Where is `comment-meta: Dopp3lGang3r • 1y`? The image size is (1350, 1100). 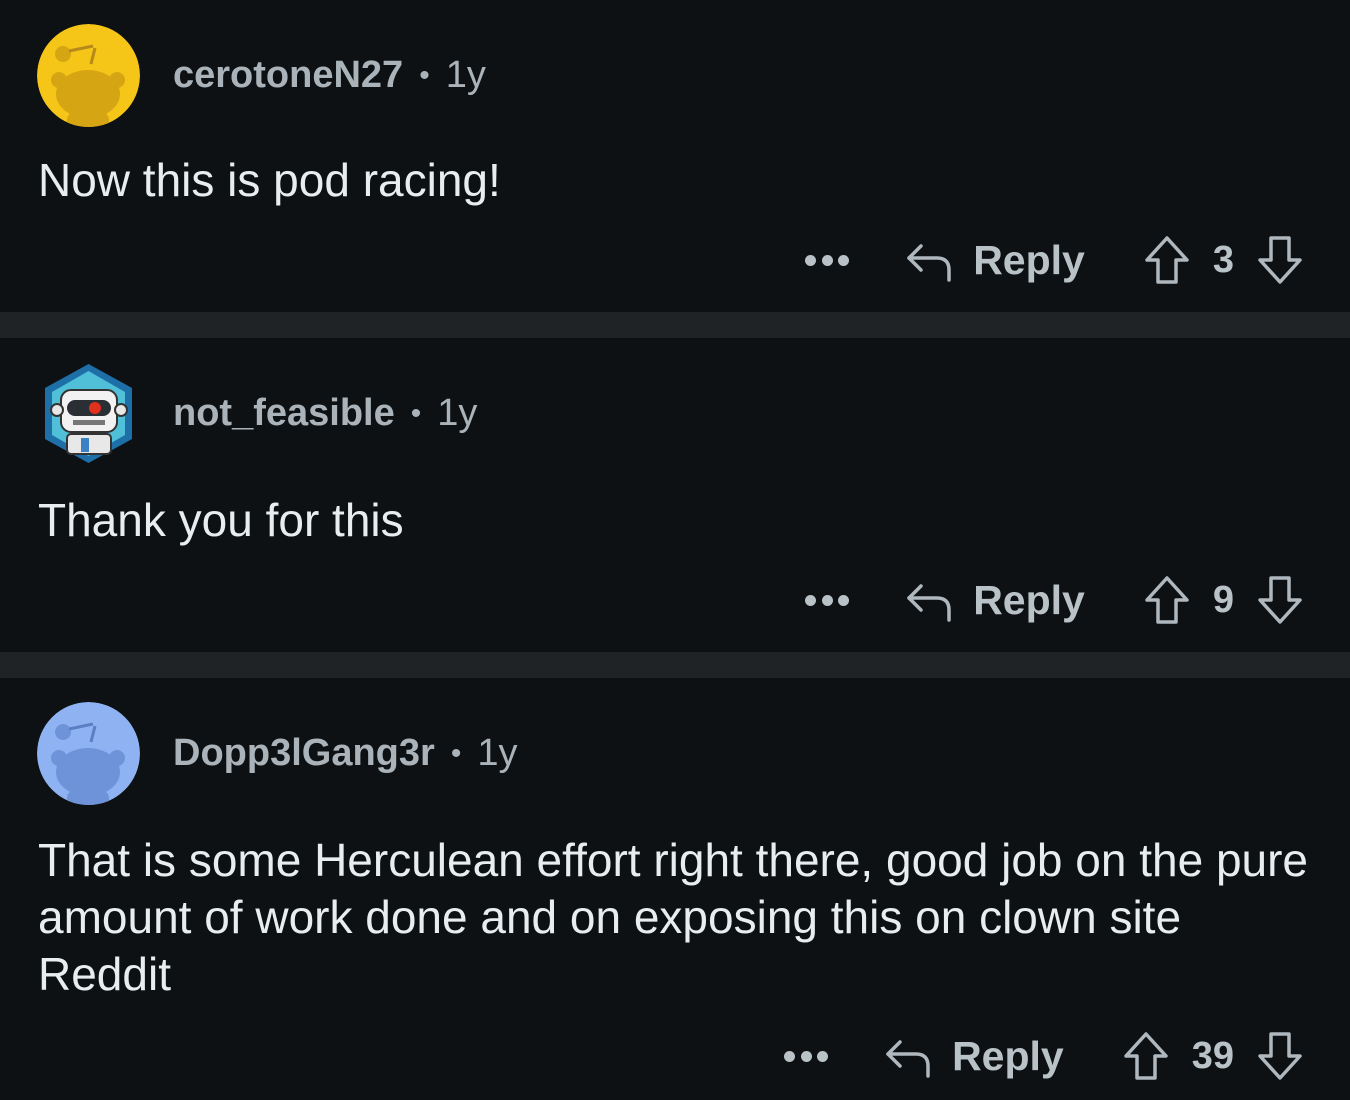
comment-meta: Dopp3lGang3r • 1y is located at coordinates (345, 753).